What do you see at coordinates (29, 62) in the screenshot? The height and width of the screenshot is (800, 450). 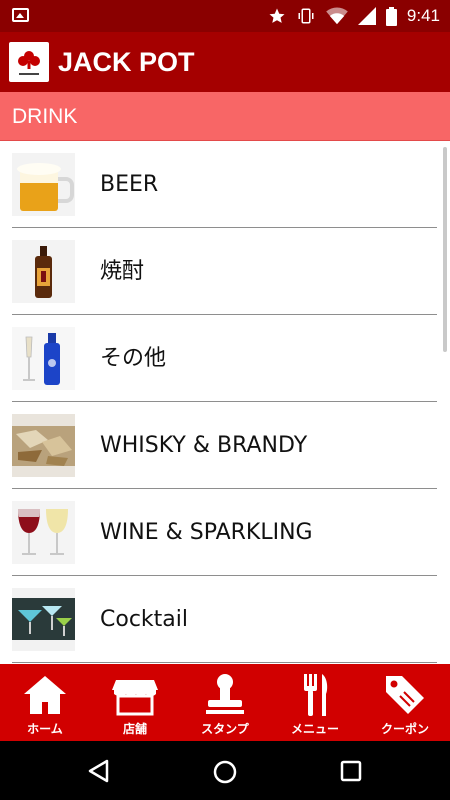 I see `jackpot-logo-icon` at bounding box center [29, 62].